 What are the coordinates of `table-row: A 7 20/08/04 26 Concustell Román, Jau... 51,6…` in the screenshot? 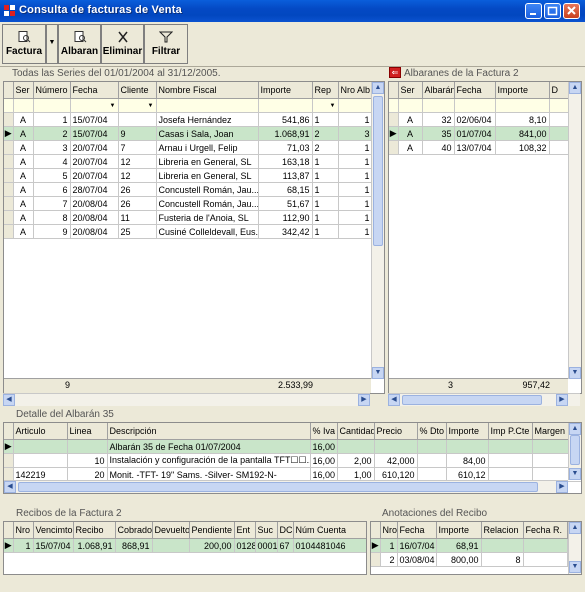 It's located at (188, 203).